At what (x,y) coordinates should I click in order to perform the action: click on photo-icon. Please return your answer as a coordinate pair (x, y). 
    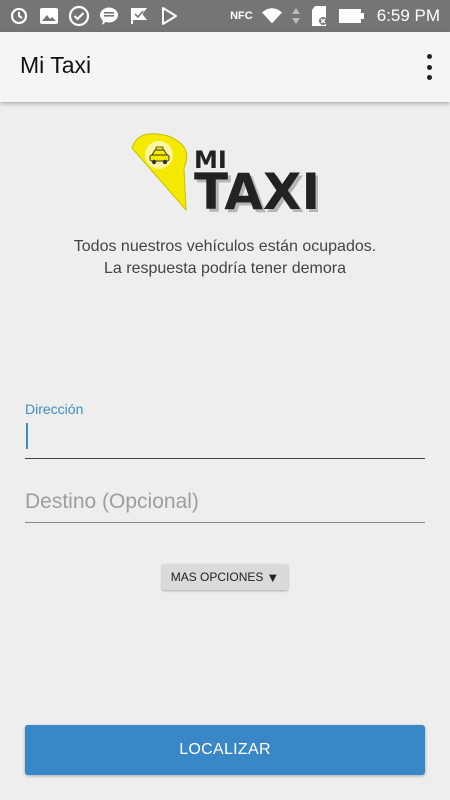
    Looking at the image, I should click on (49, 16).